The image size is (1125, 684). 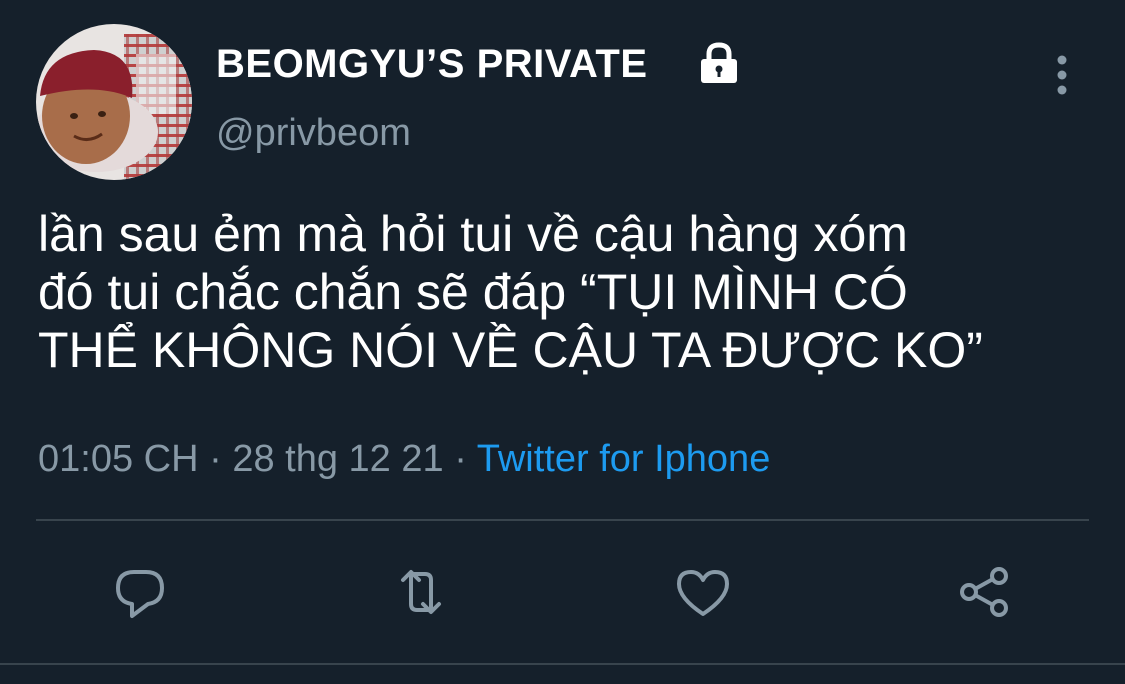 What do you see at coordinates (719, 63) in the screenshot?
I see `lock-icon` at bounding box center [719, 63].